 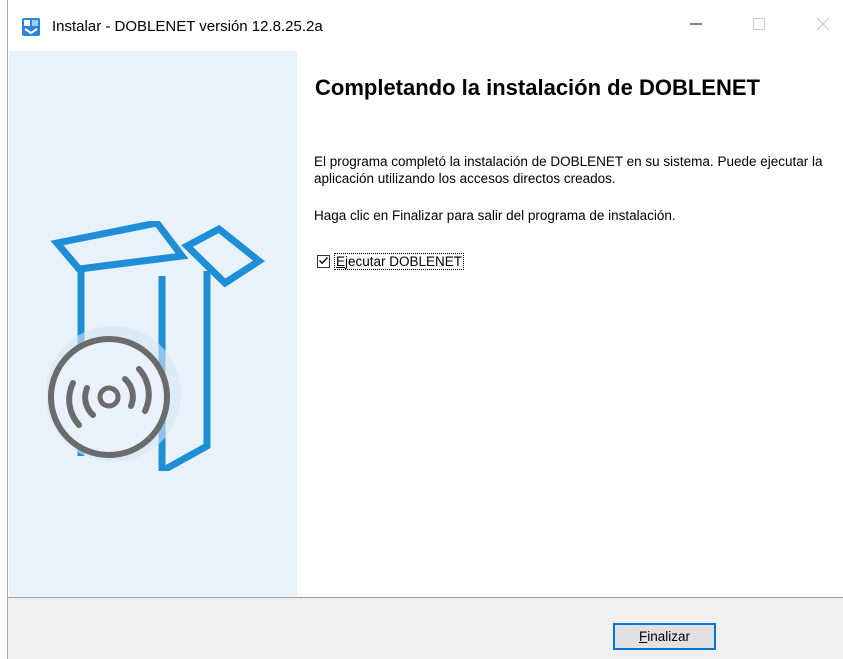 I want to click on run-app-label-text: jecutar DOBLENET, so click(x=404, y=261).